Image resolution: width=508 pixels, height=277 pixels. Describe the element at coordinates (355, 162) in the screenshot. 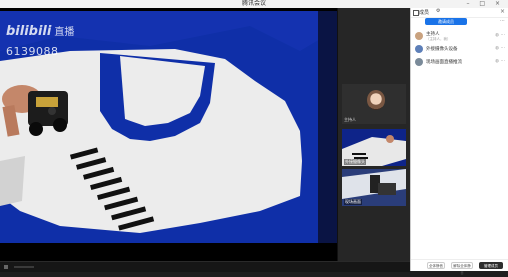

I see `tile-label: 外接摄像头` at that location.